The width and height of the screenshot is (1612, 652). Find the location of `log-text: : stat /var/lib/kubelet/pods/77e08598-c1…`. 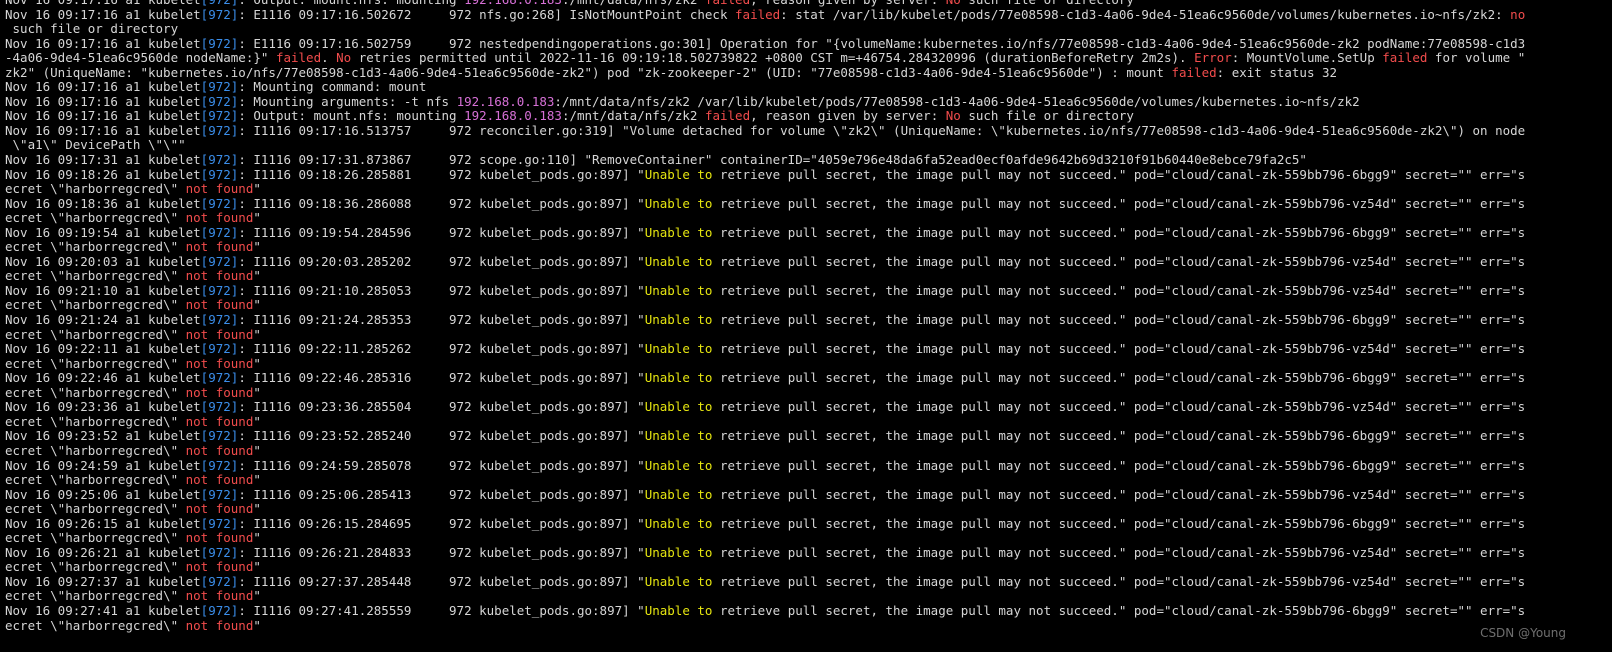

log-text: : stat /var/lib/kubelet/pods/77e08598-c1… is located at coordinates (1145, 14).